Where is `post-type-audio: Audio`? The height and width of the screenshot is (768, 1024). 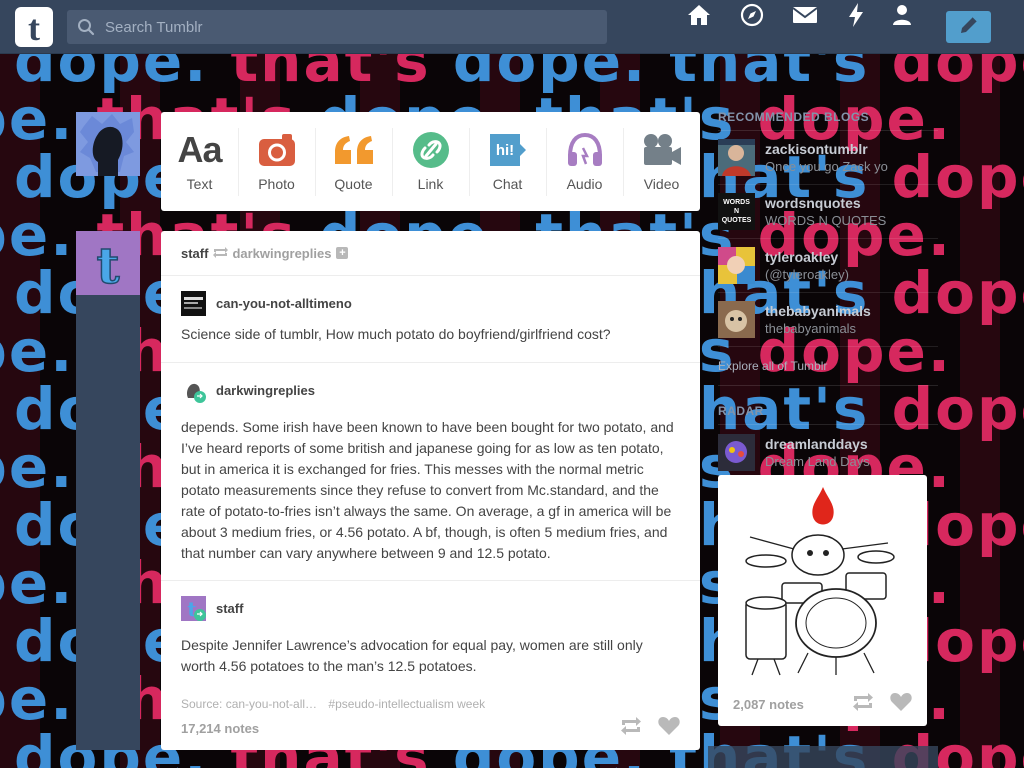 post-type-audio: Audio is located at coordinates (584, 161).